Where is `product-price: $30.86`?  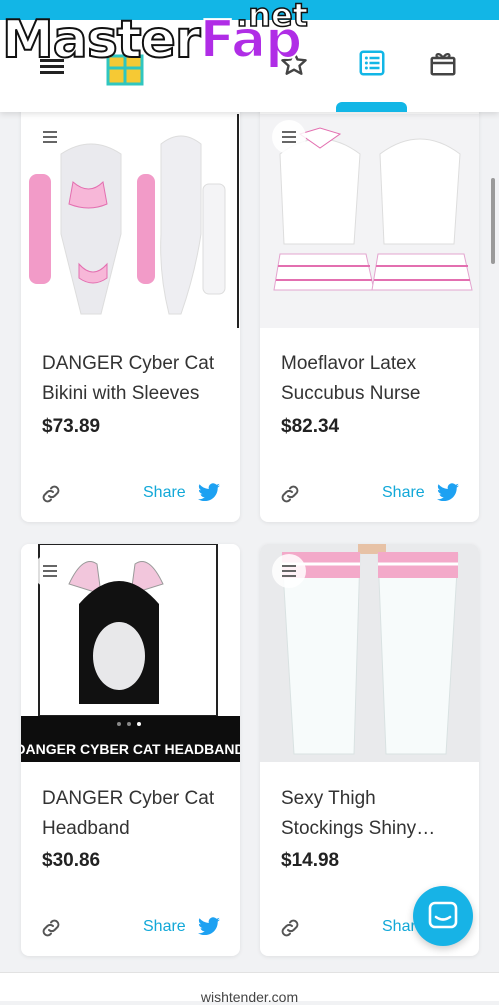
product-price: $30.86 is located at coordinates (71, 860).